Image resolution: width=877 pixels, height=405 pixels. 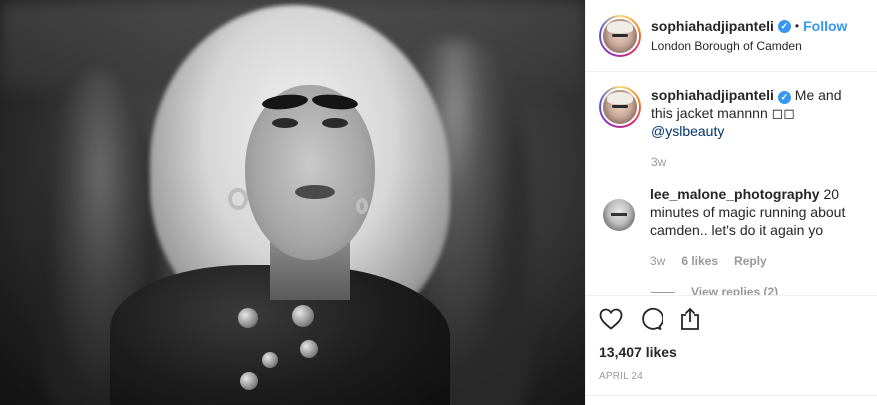 I want to click on commenter-avatar, so click(x=619, y=215).